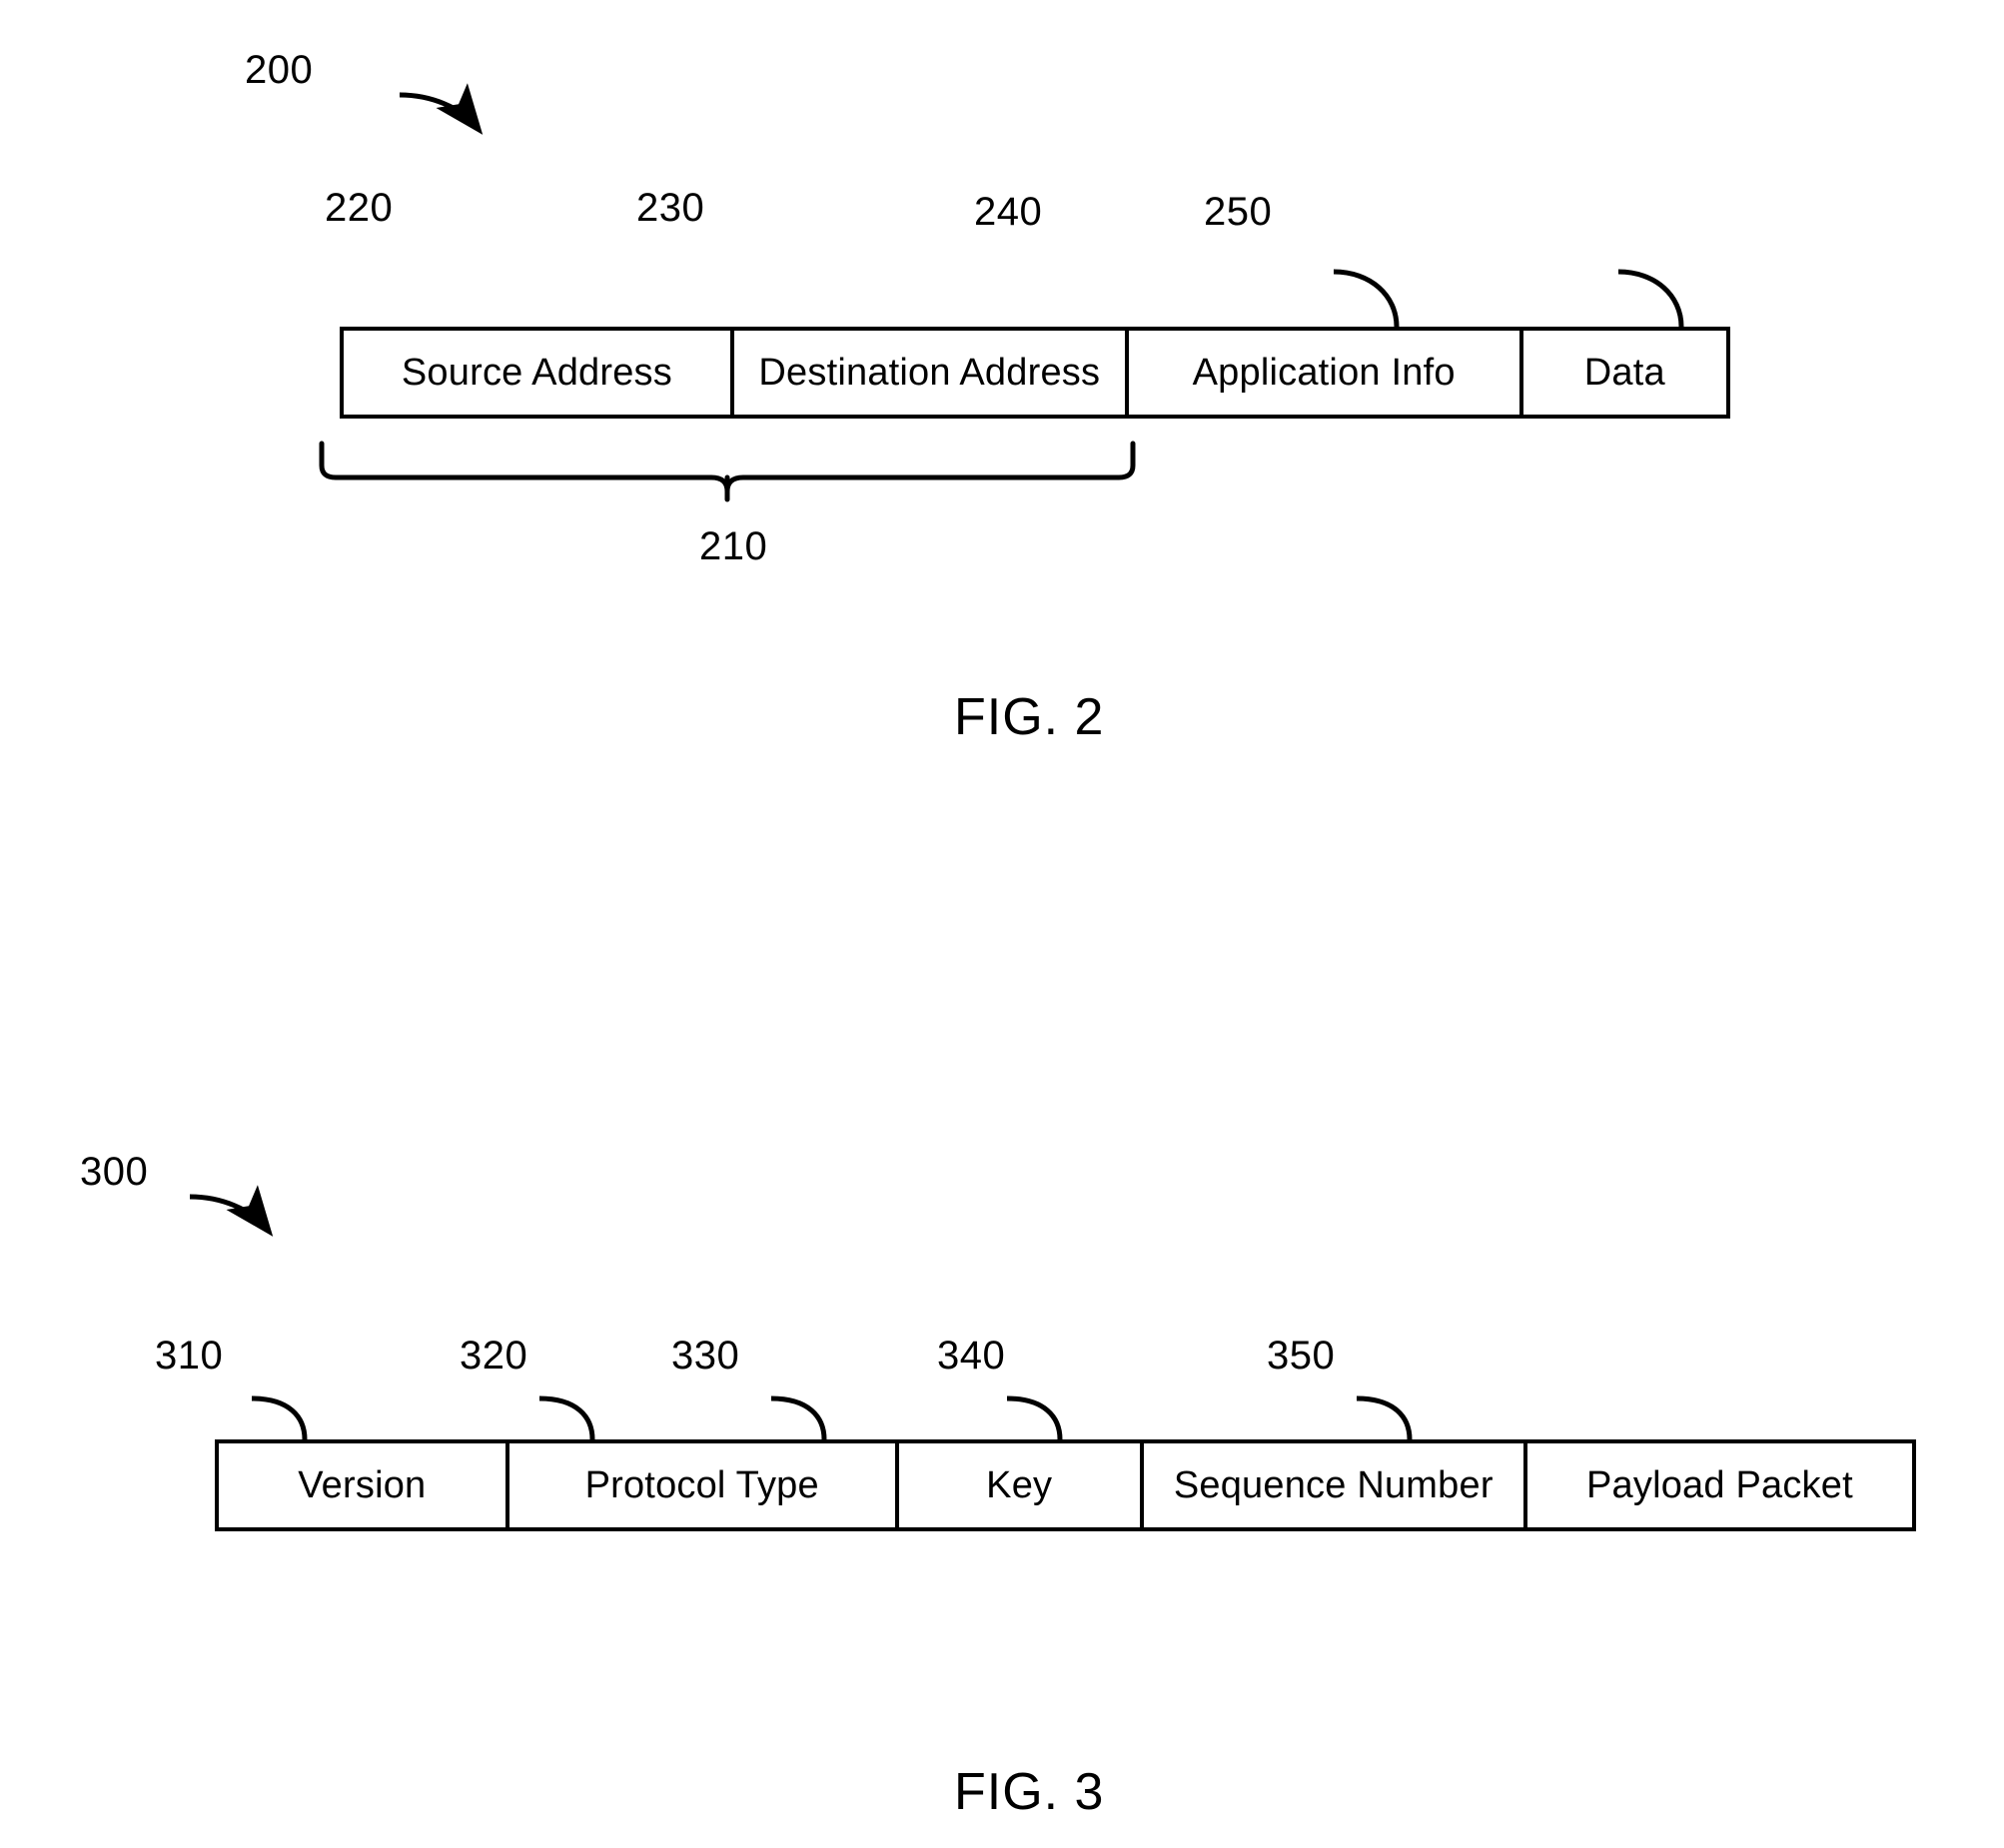 This screenshot has height=1848, width=2004. Describe the element at coordinates (494, 1356) in the screenshot. I see `ref-numeral-320: 320` at that location.